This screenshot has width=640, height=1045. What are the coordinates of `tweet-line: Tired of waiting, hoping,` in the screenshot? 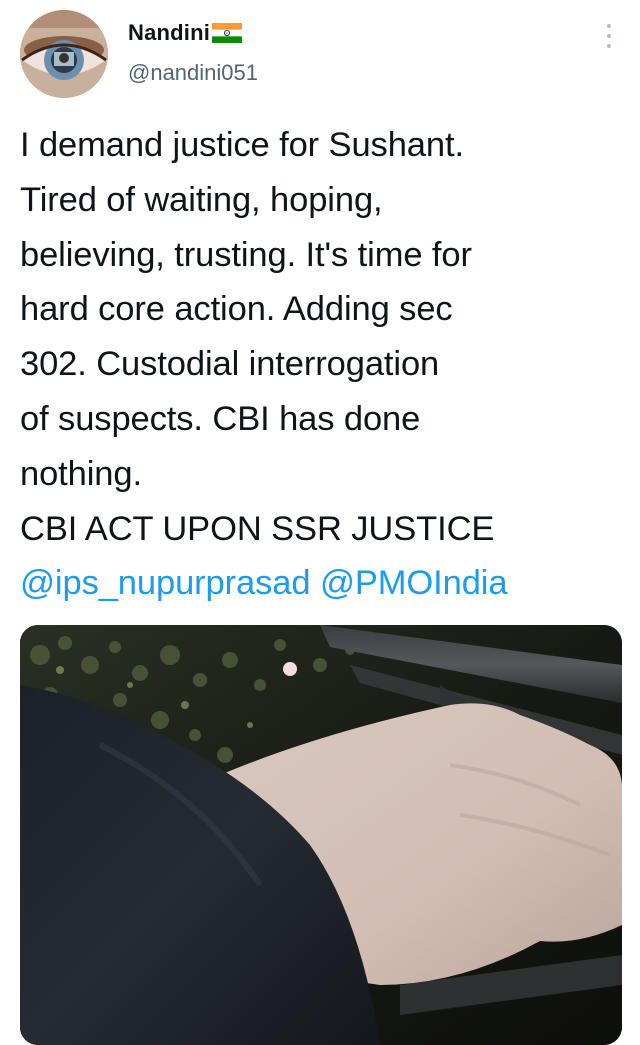 It's located at (201, 199).